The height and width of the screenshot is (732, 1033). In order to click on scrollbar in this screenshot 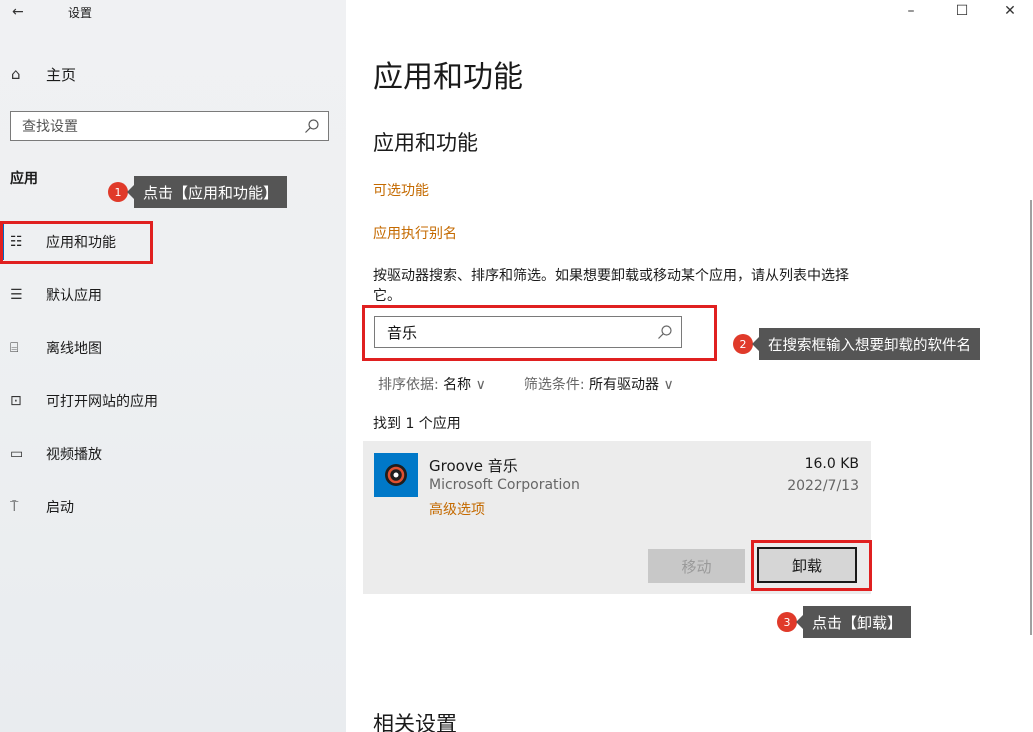, I will do `click(1031, 417)`.